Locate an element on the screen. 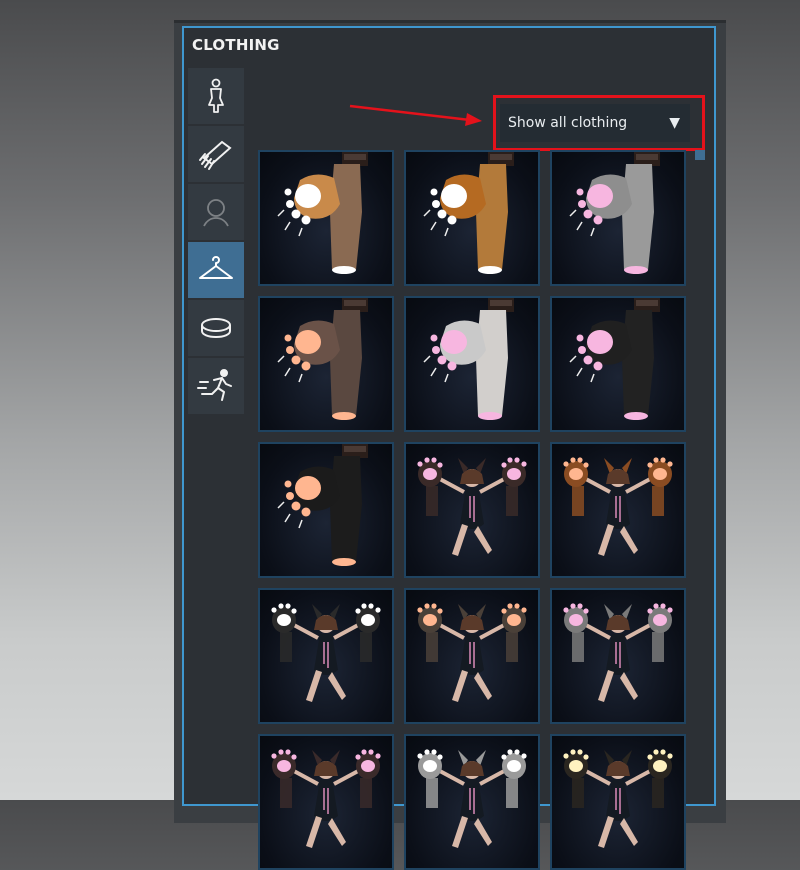 Image resolution: width=800 pixels, height=870 pixels. annotation-arrow-icon is located at coordinates (415, 115).